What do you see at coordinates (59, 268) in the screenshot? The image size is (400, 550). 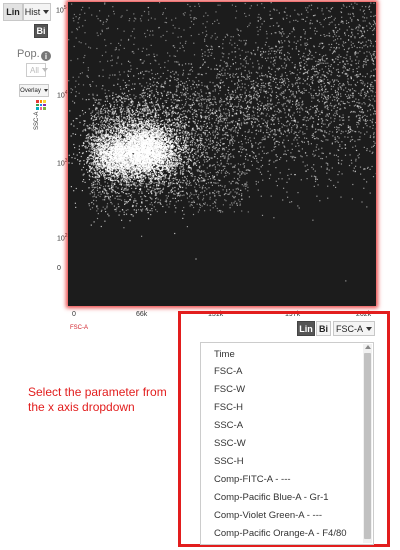 I see `y-tick: 0` at bounding box center [59, 268].